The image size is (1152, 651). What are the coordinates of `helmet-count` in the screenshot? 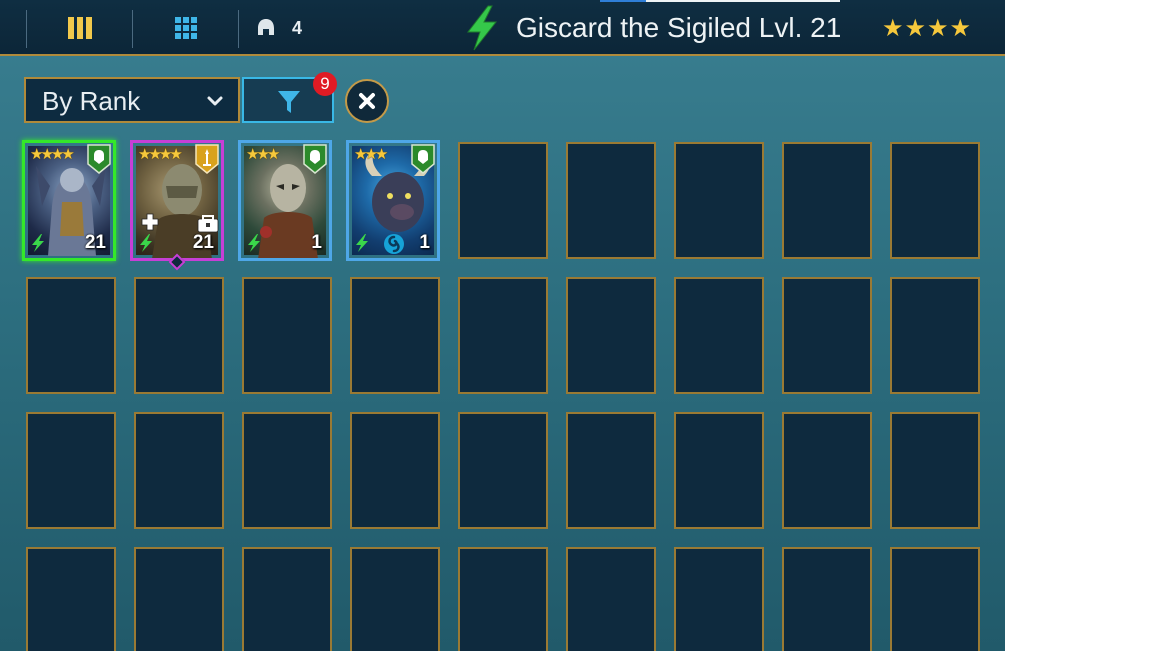 It's located at (266, 28).